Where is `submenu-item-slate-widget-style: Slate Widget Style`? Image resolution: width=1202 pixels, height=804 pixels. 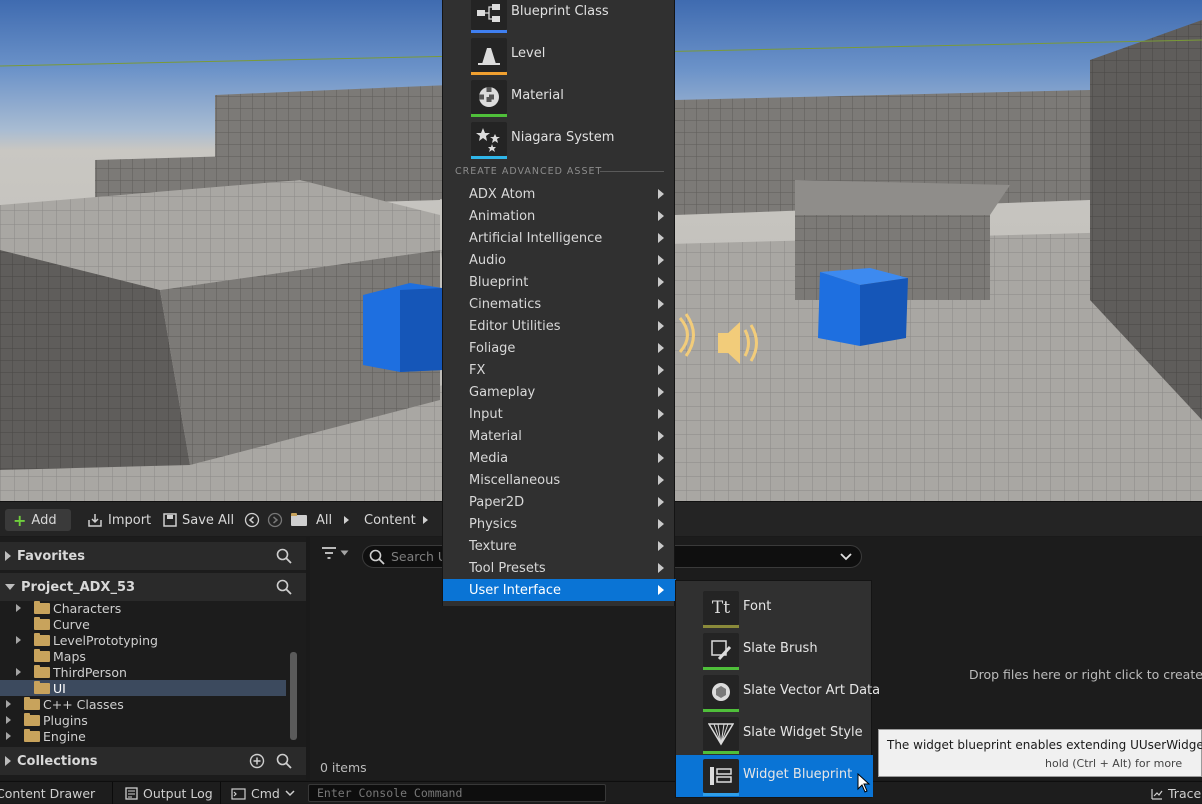
submenu-item-slate-widget-style: Slate Widget Style is located at coordinates (774, 734).